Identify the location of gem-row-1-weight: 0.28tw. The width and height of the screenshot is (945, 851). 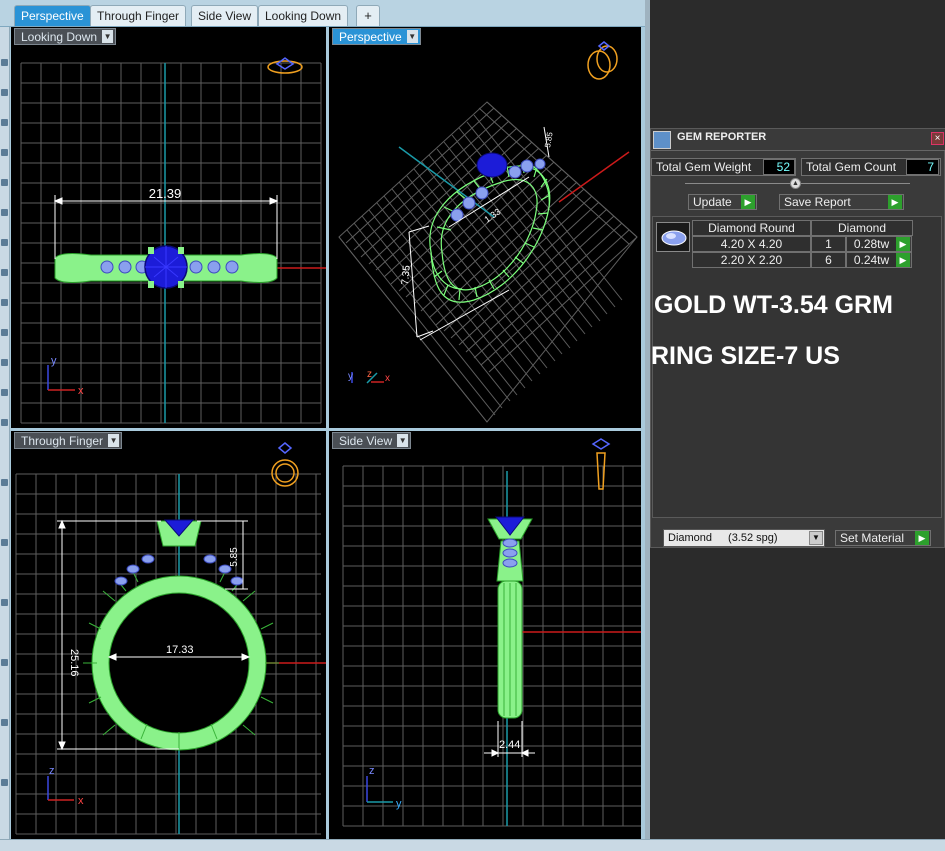
(871, 244).